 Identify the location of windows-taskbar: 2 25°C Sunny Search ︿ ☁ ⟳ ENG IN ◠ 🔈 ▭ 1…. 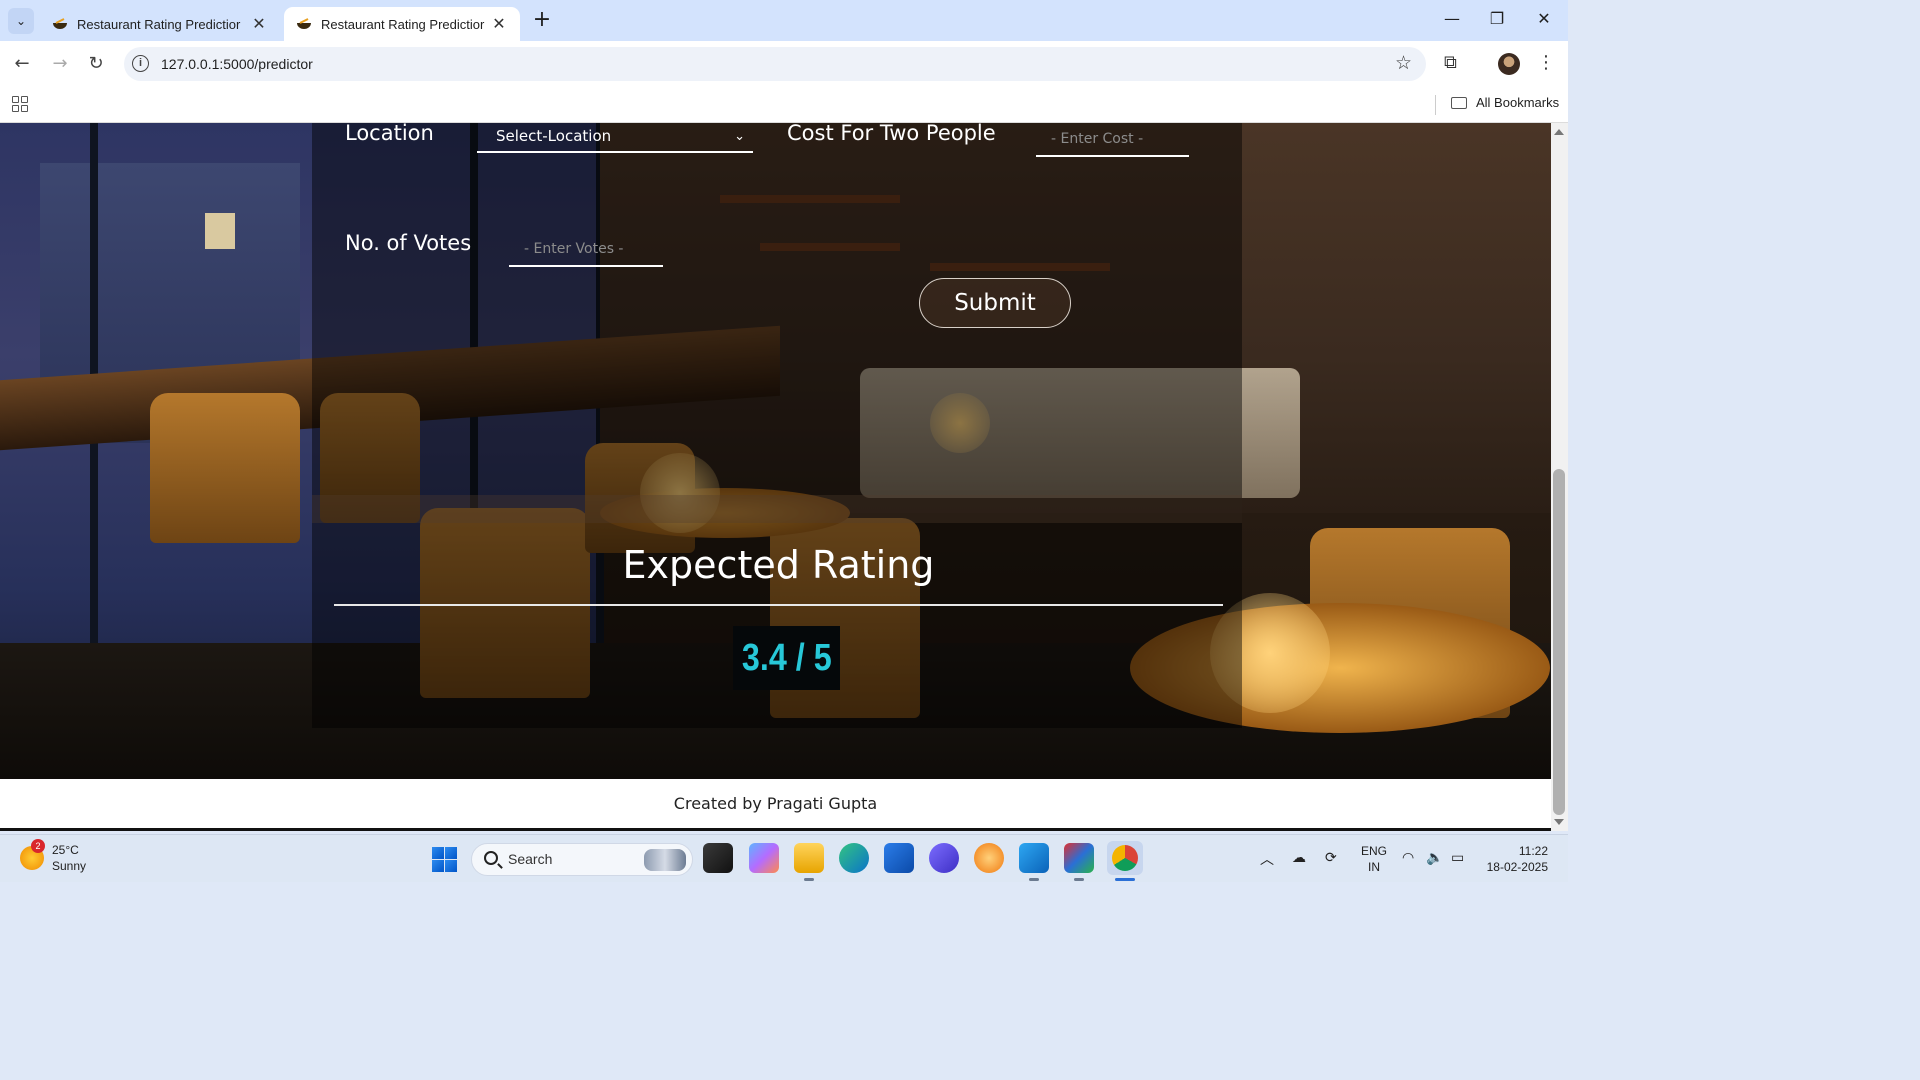
(784, 858).